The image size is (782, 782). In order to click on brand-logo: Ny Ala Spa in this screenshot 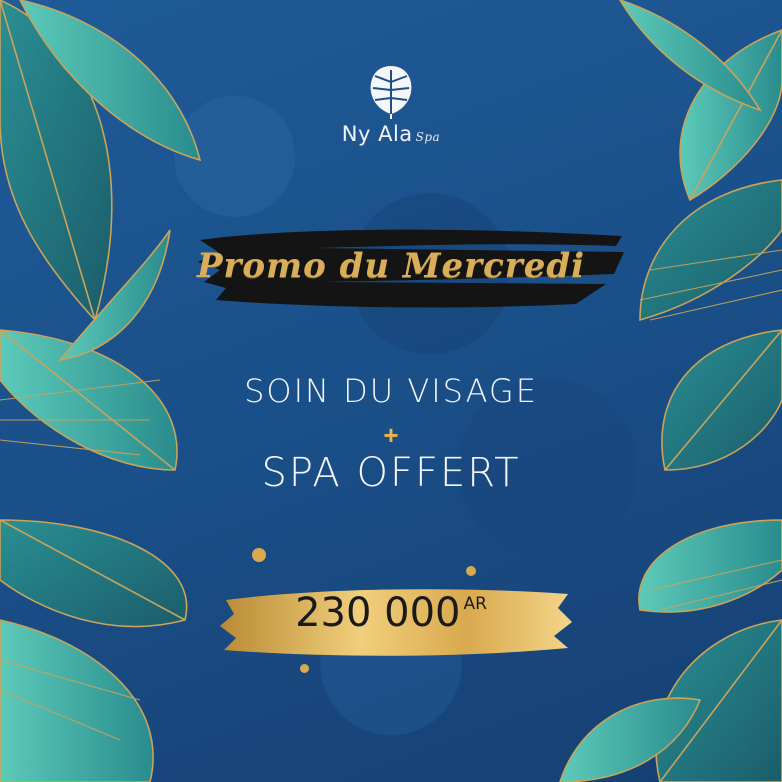, I will do `click(391, 104)`.